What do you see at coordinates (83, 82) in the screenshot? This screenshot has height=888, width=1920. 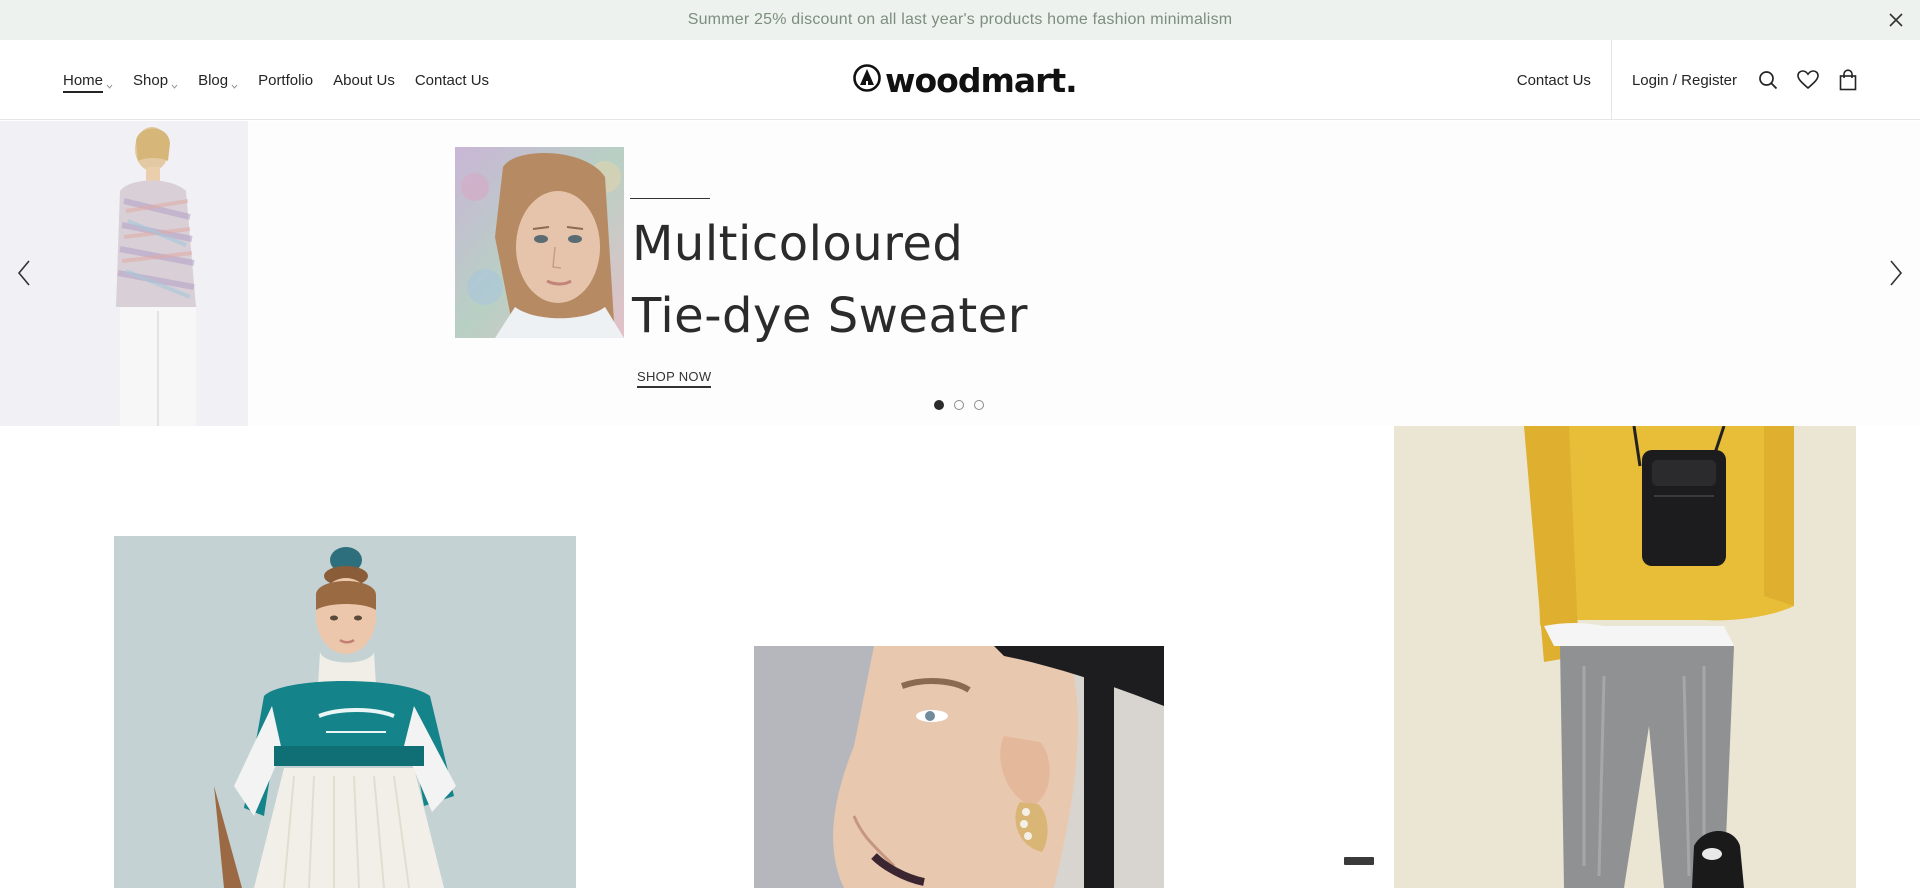 I see `nav-item-label: Home` at bounding box center [83, 82].